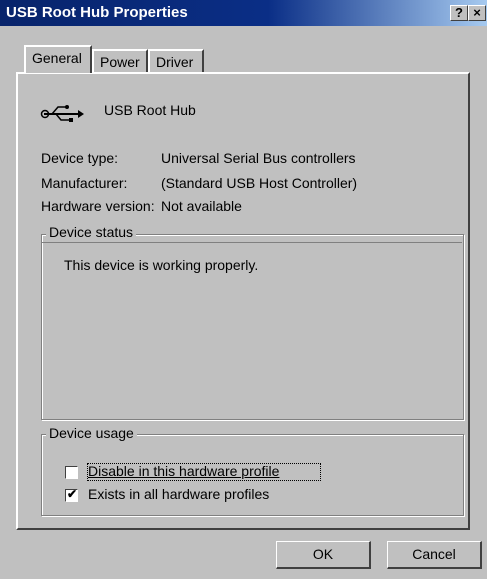 The width and height of the screenshot is (487, 579). I want to click on exists-profile-label: Exists in all hardware profiles, so click(178, 494).